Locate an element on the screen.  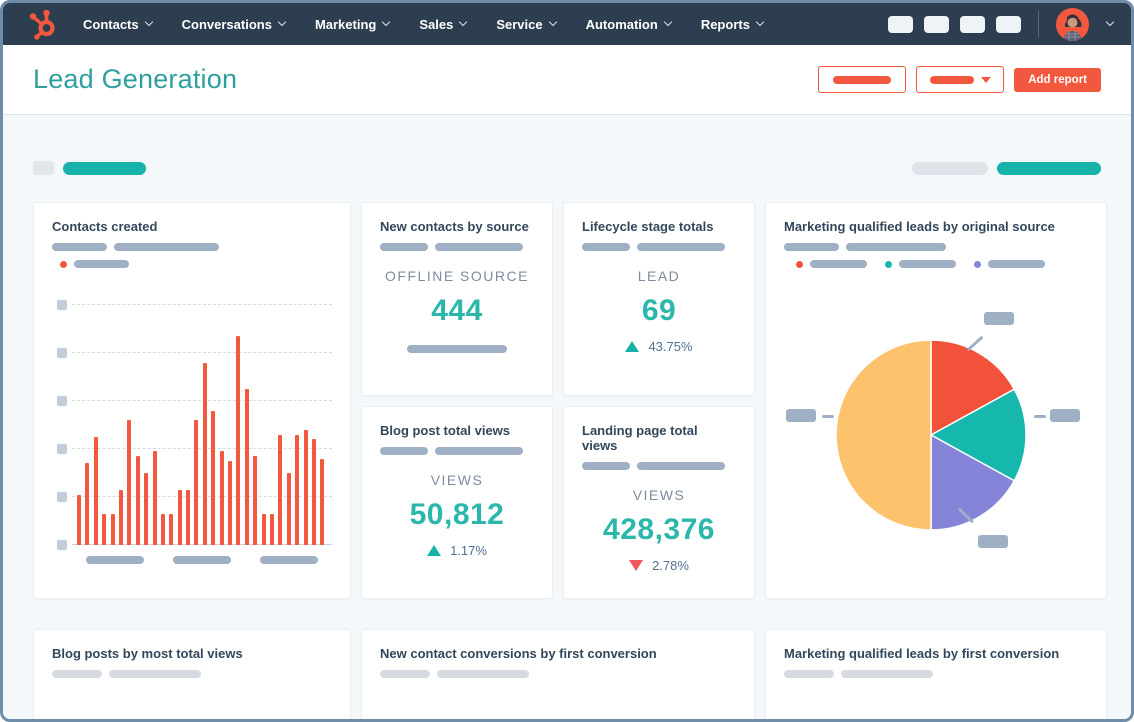
bar-chart-plot is located at coordinates (202, 415).